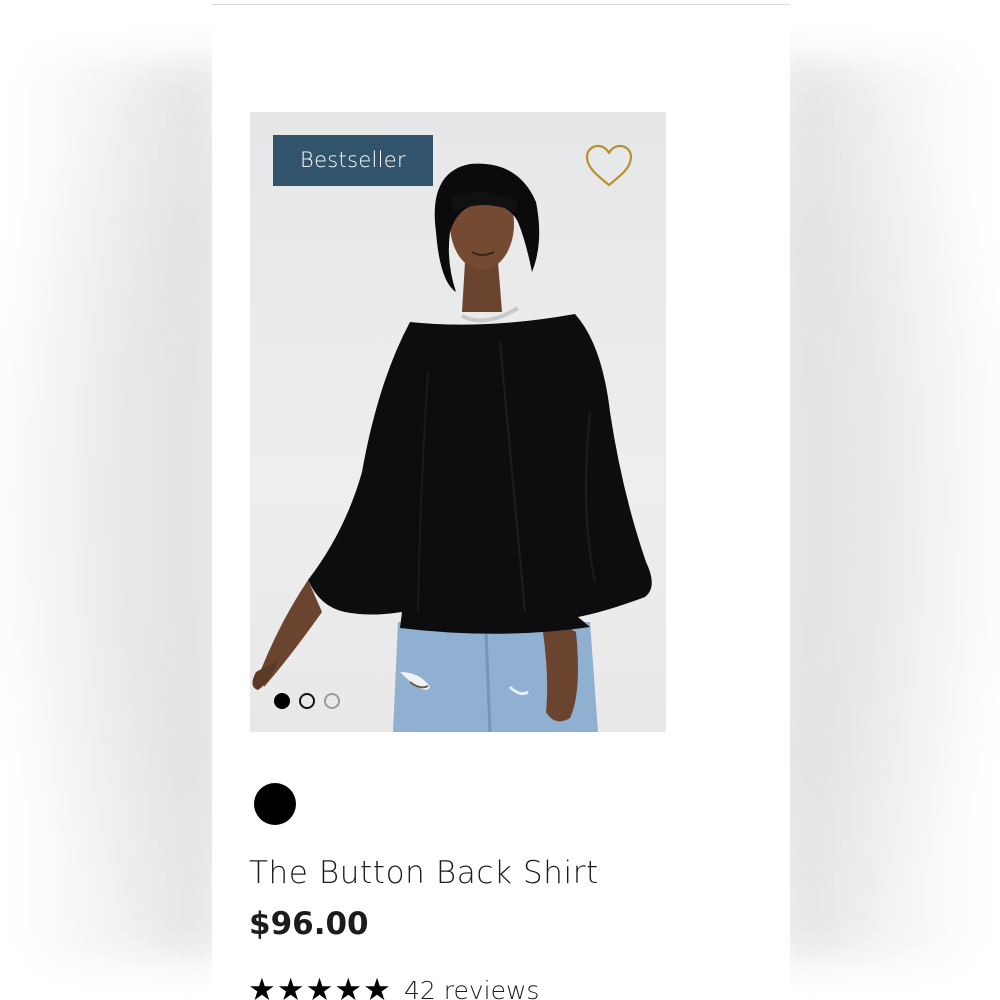 The image size is (1000, 1000). Describe the element at coordinates (471, 988) in the screenshot. I see `reviews-link: 42 reviews` at that location.